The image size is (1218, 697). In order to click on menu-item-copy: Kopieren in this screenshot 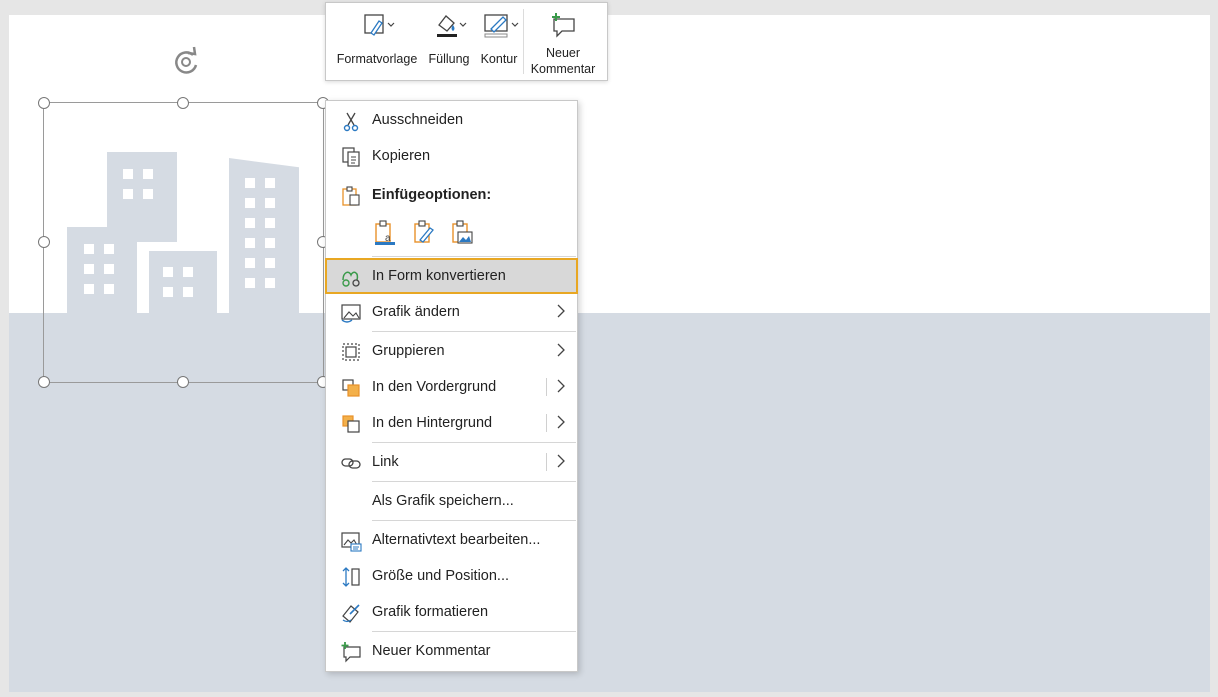, I will do `click(451, 156)`.